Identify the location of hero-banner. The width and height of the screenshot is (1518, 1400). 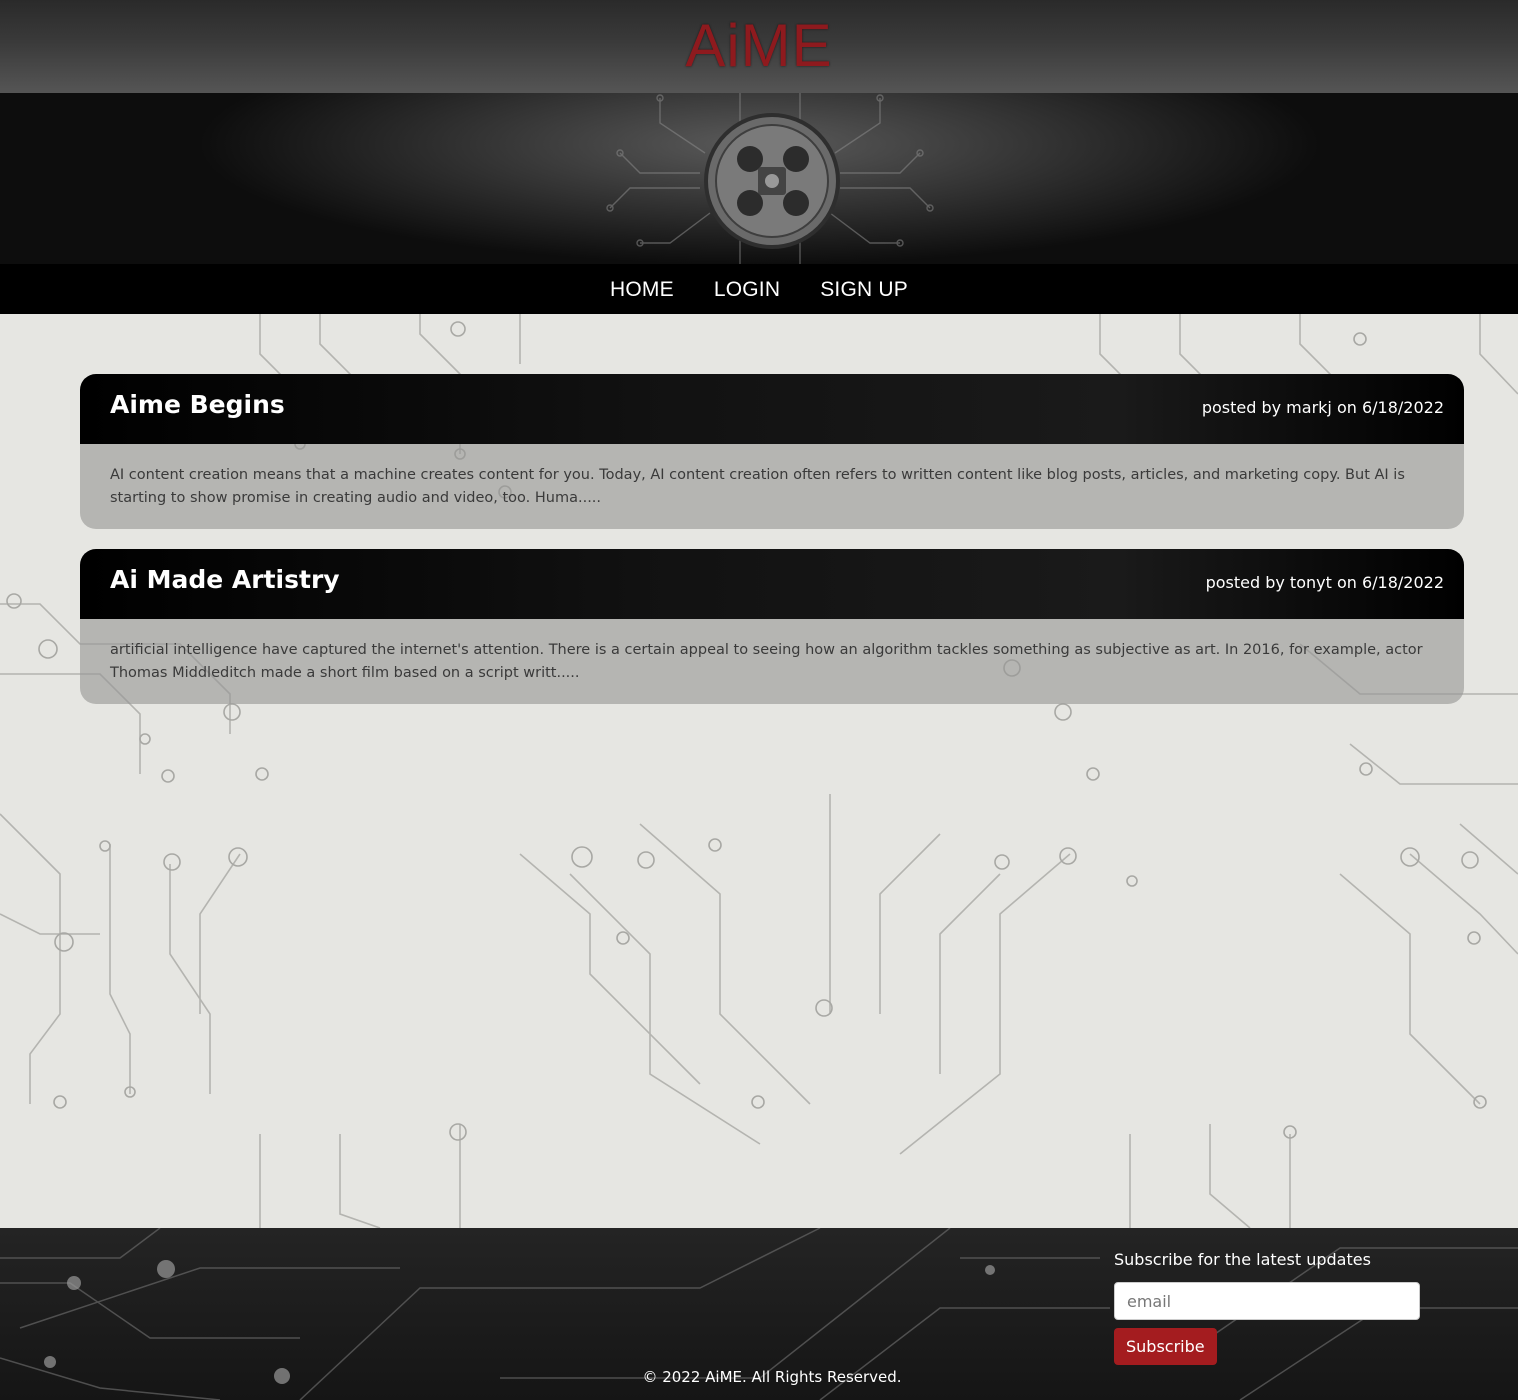
(759, 178).